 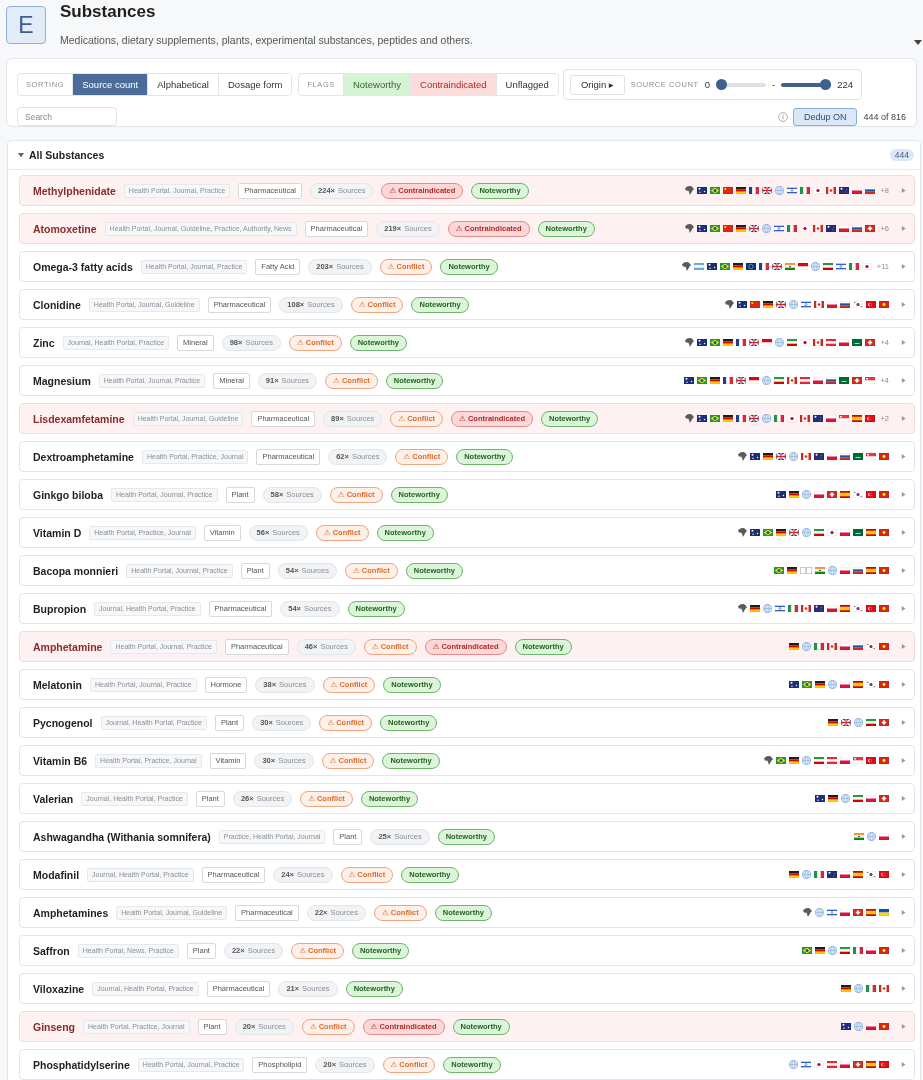 What do you see at coordinates (376, 84) in the screenshot?
I see `noteworthy-filter-button: Noteworthy` at bounding box center [376, 84].